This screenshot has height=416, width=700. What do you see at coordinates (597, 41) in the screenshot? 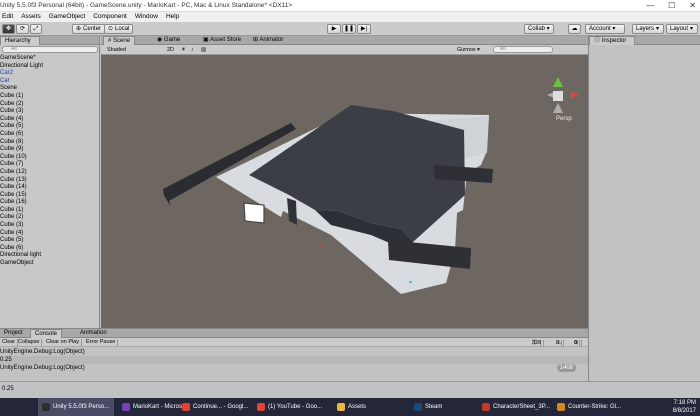
I see `info-icon: ⓘ` at bounding box center [597, 41].